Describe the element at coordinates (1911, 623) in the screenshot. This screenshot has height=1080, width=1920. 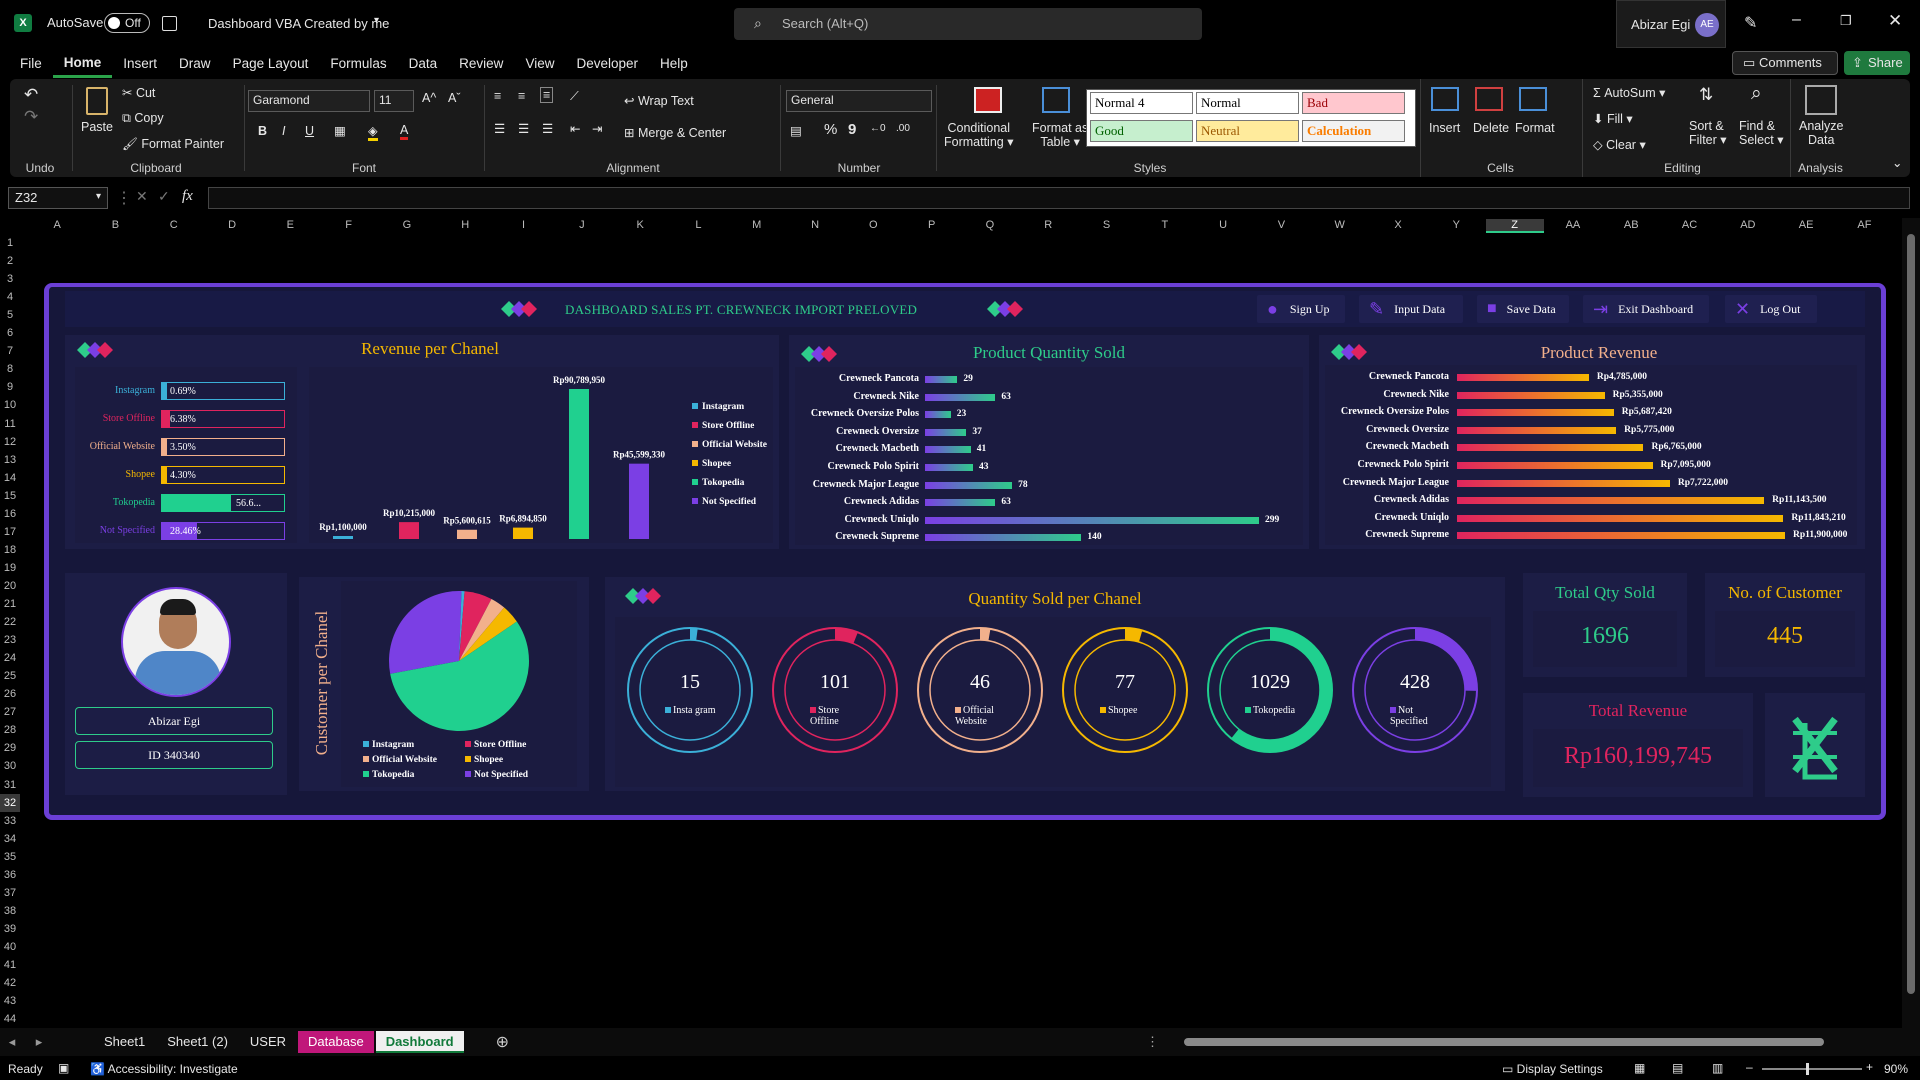
I see `vertical-scrollbar` at that location.